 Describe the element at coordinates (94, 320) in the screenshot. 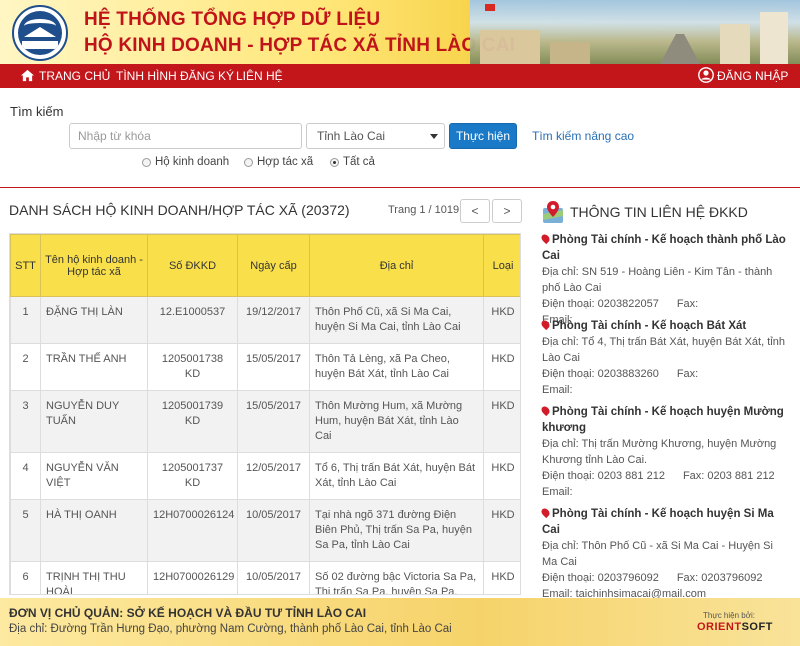

I see `cell-name: ĐẶNG THỊ LÀN` at that location.